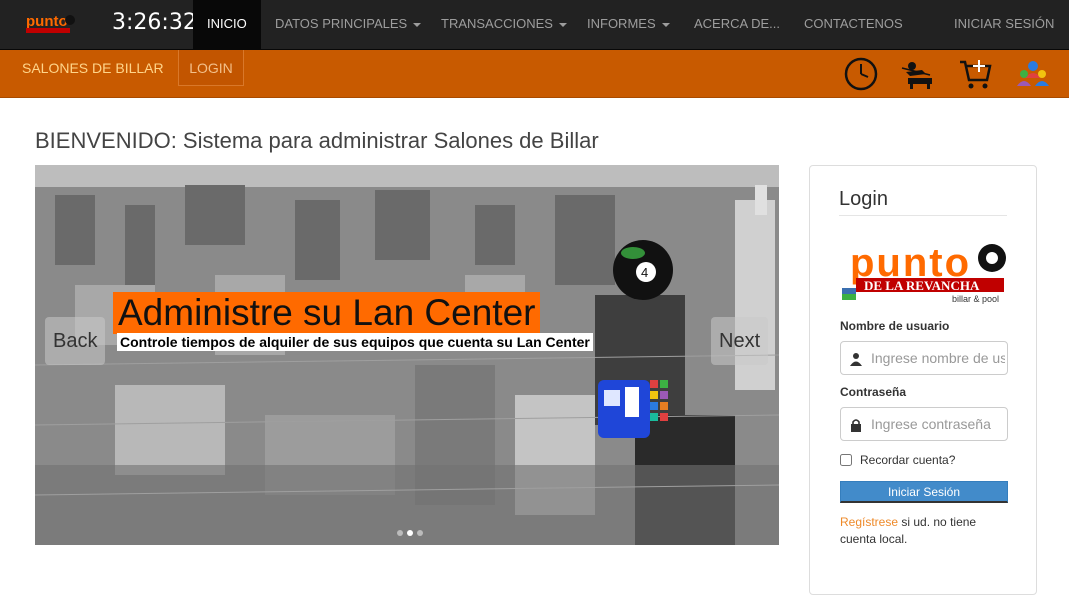 The image size is (1069, 595). I want to click on carousel-headline: Administre su Lan Center, so click(327, 313).